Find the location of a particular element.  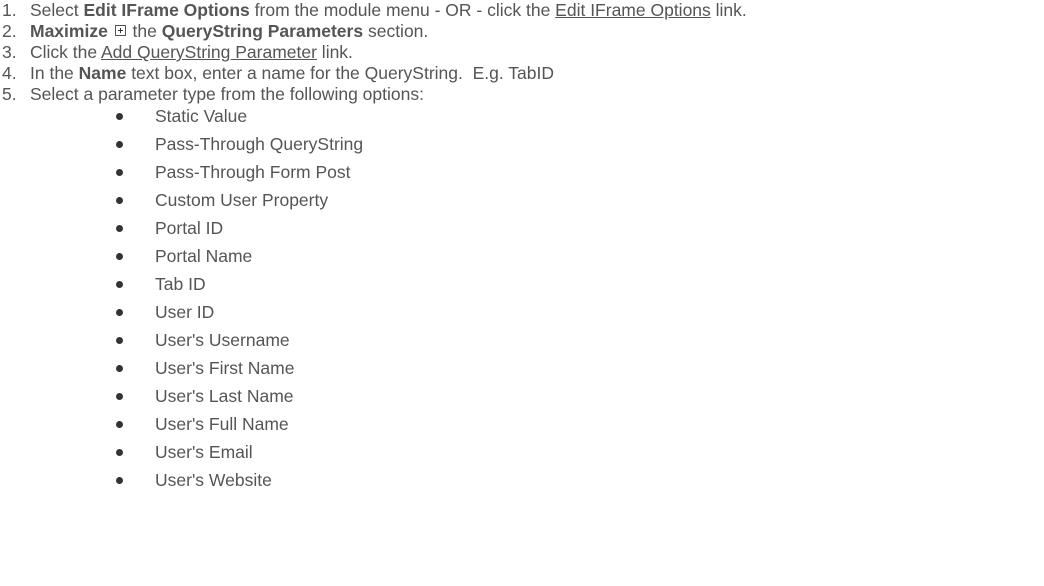

action-name: Maximize is located at coordinates (69, 31).